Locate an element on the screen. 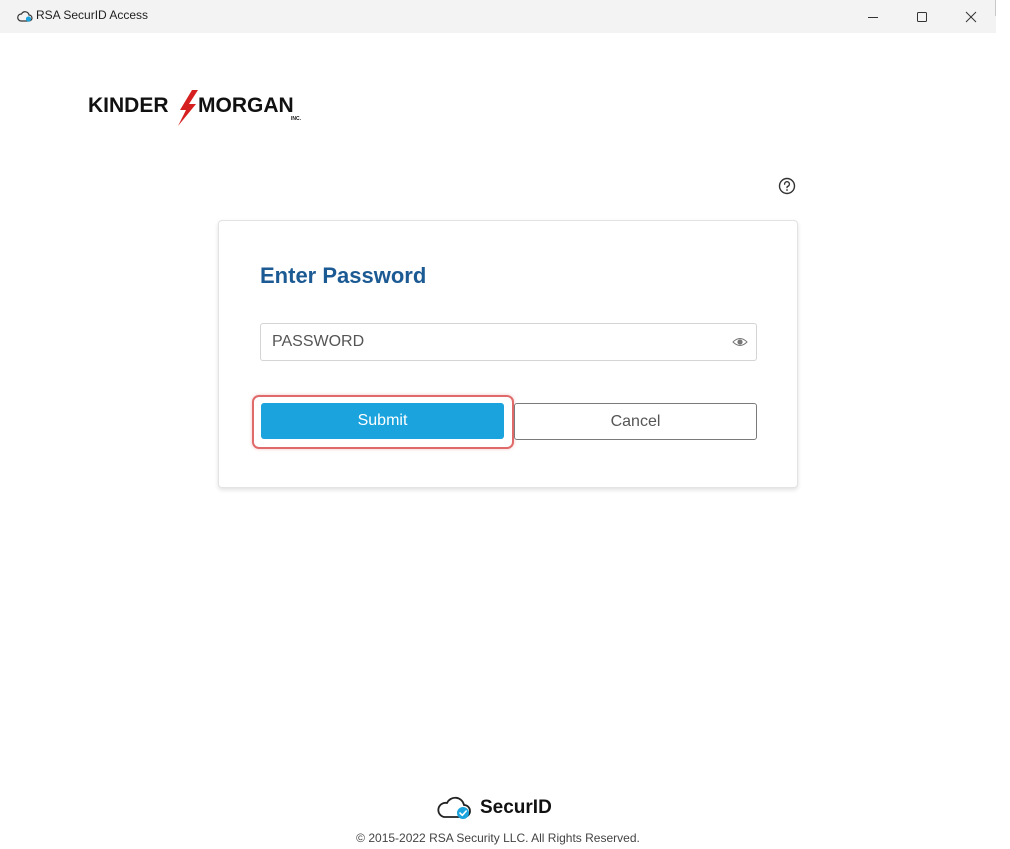 This screenshot has height=849, width=1010. password-field is located at coordinates (508, 342).